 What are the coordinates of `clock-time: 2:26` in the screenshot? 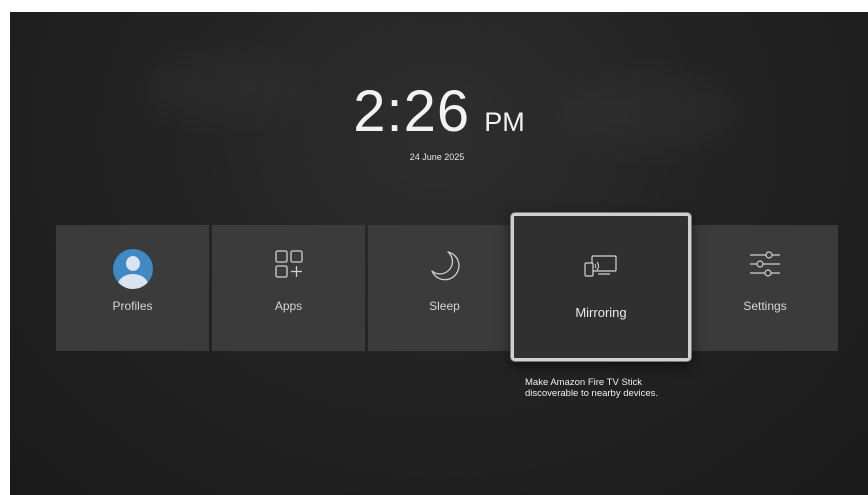 It's located at (412, 111).